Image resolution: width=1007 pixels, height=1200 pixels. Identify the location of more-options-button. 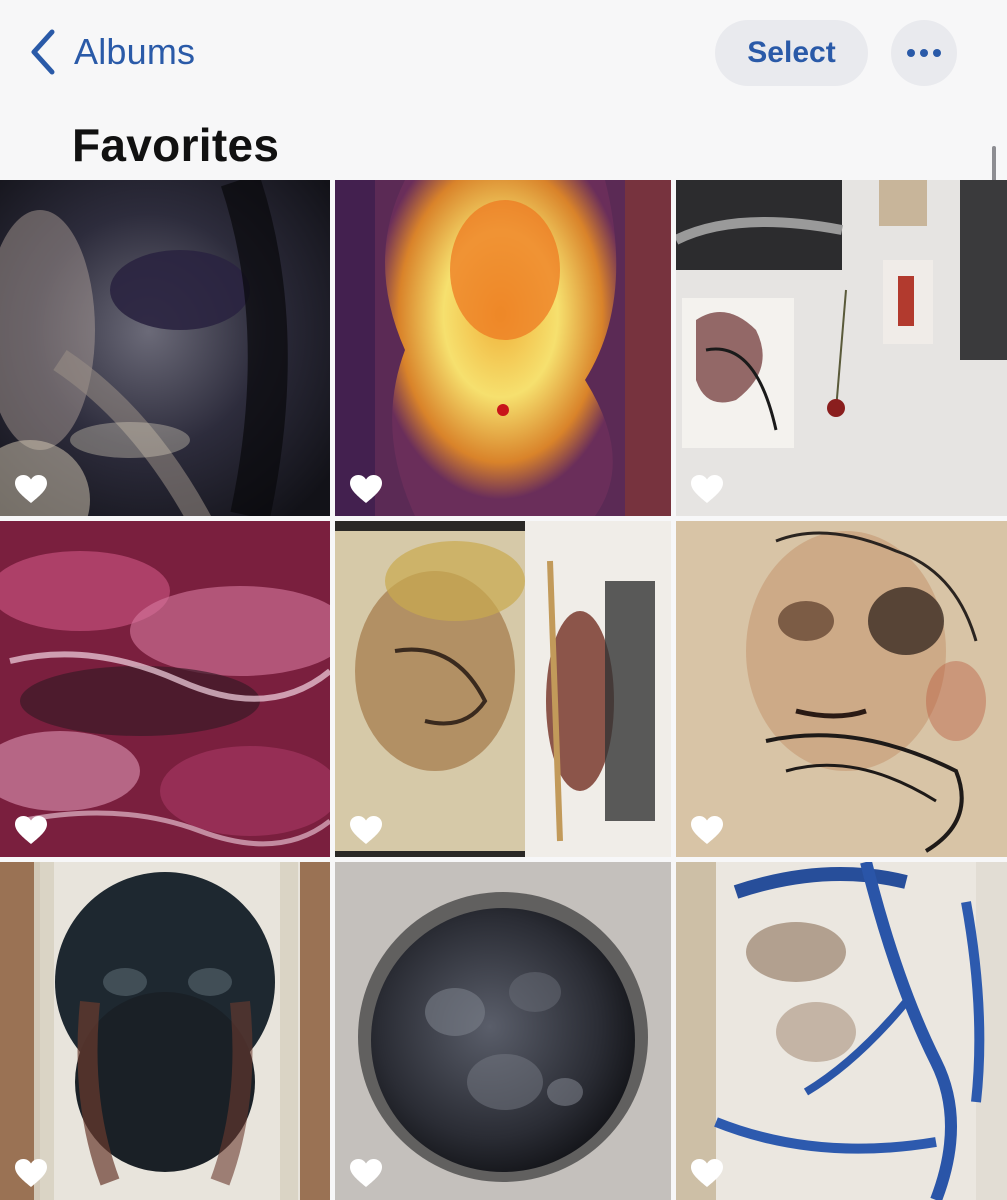
(924, 53).